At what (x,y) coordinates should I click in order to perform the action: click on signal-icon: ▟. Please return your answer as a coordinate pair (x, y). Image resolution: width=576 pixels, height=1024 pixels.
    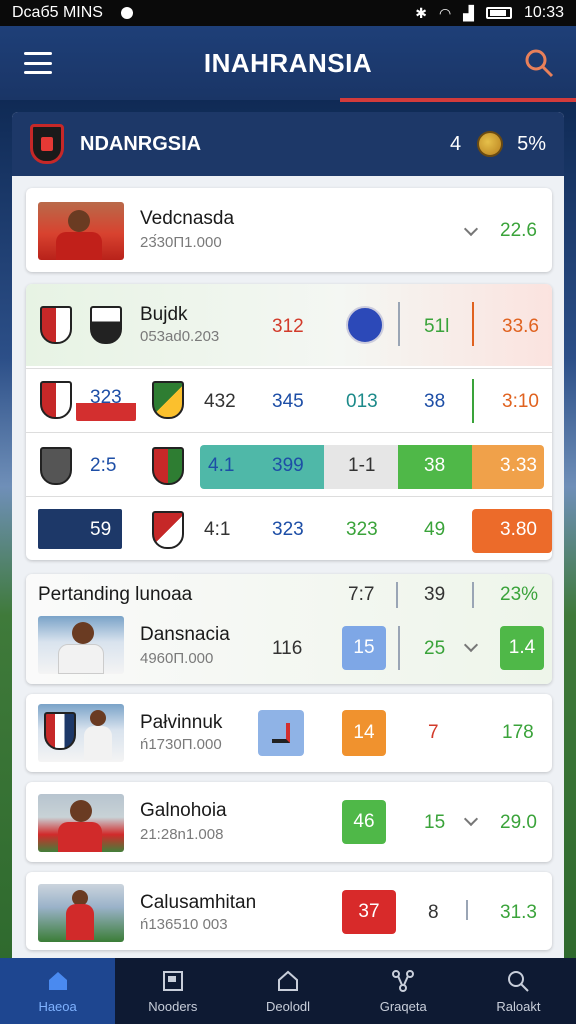
    Looking at the image, I should click on (468, 12).